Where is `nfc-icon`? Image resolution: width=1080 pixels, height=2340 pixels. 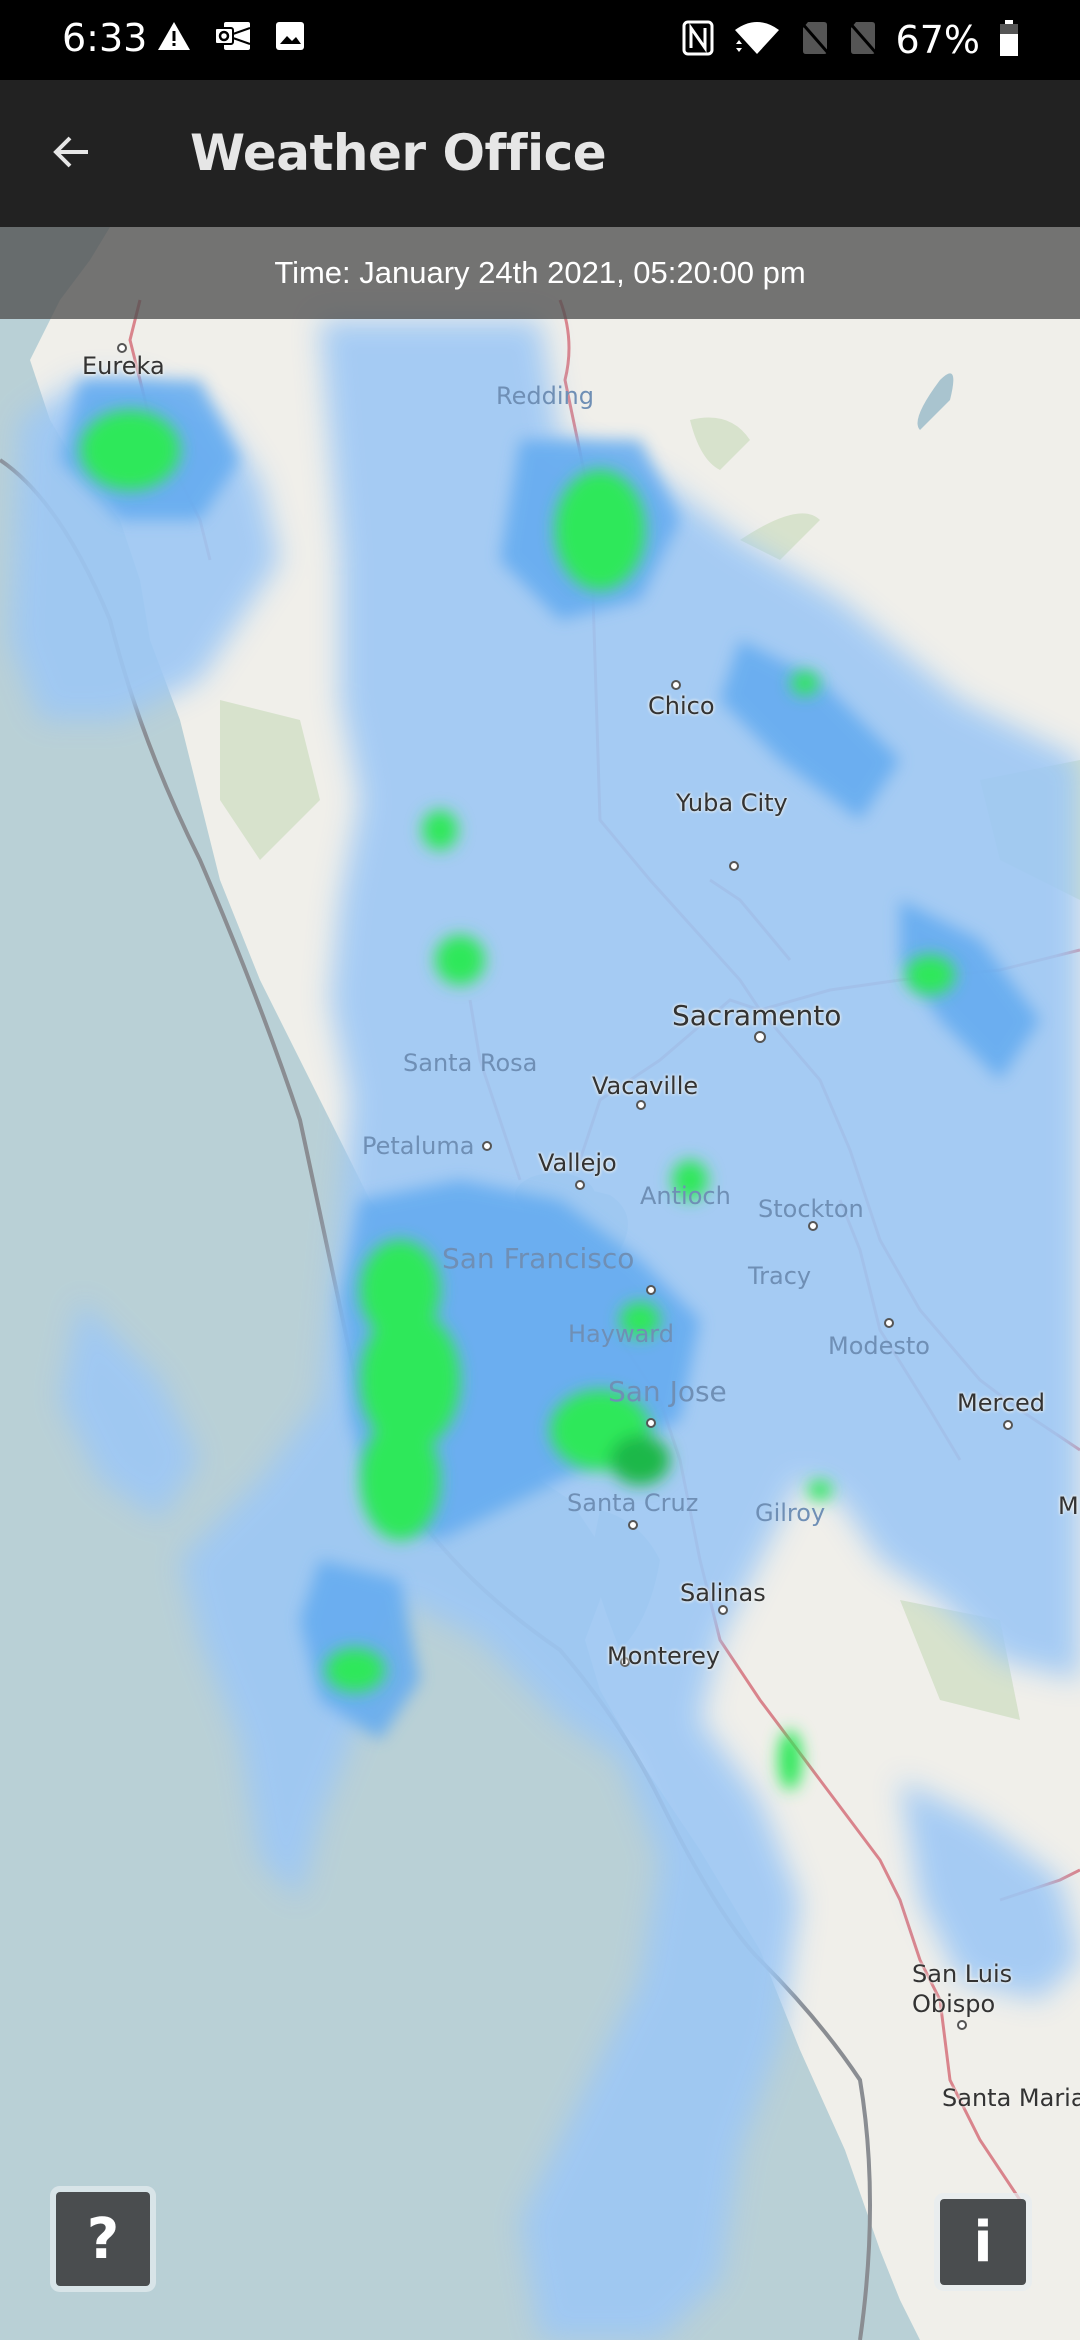
nfc-icon is located at coordinates (698, 40).